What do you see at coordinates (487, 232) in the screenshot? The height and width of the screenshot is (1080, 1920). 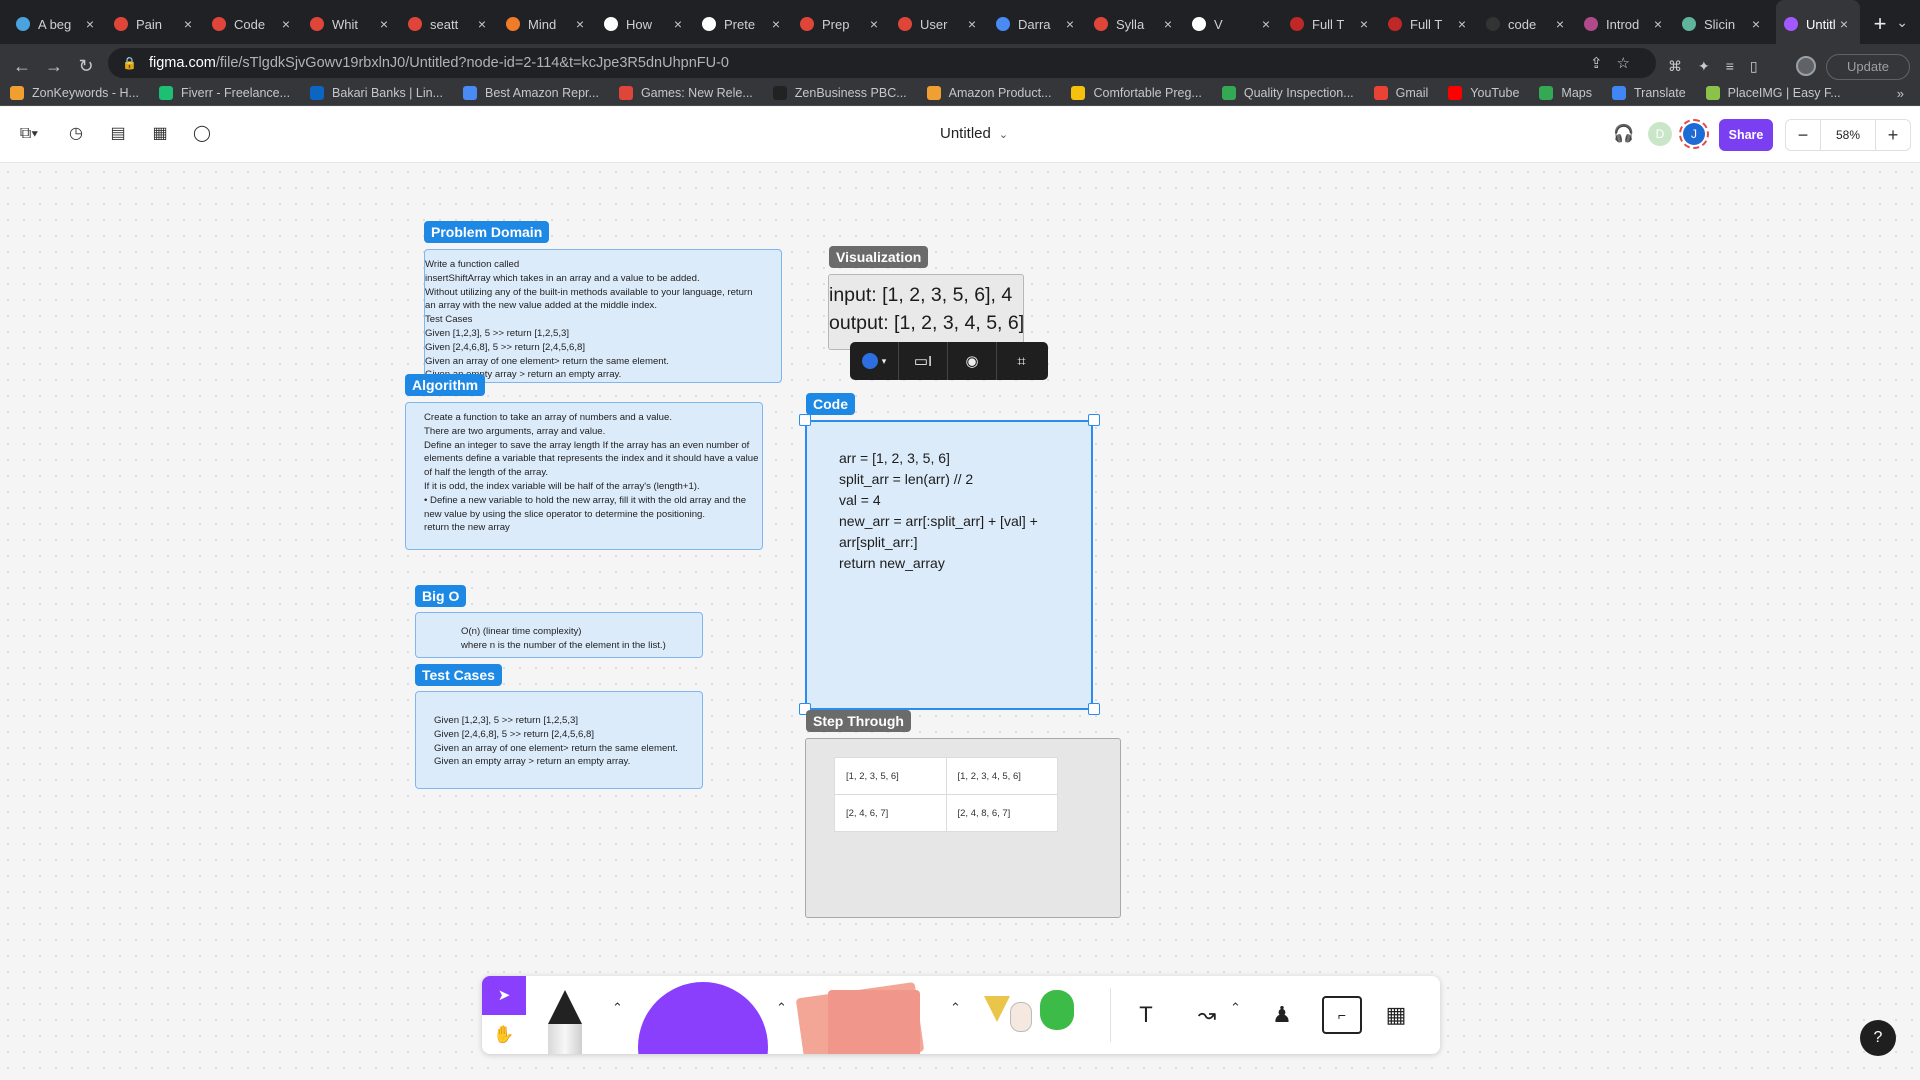 I see `problem-domain-label: Problem Domain` at bounding box center [487, 232].